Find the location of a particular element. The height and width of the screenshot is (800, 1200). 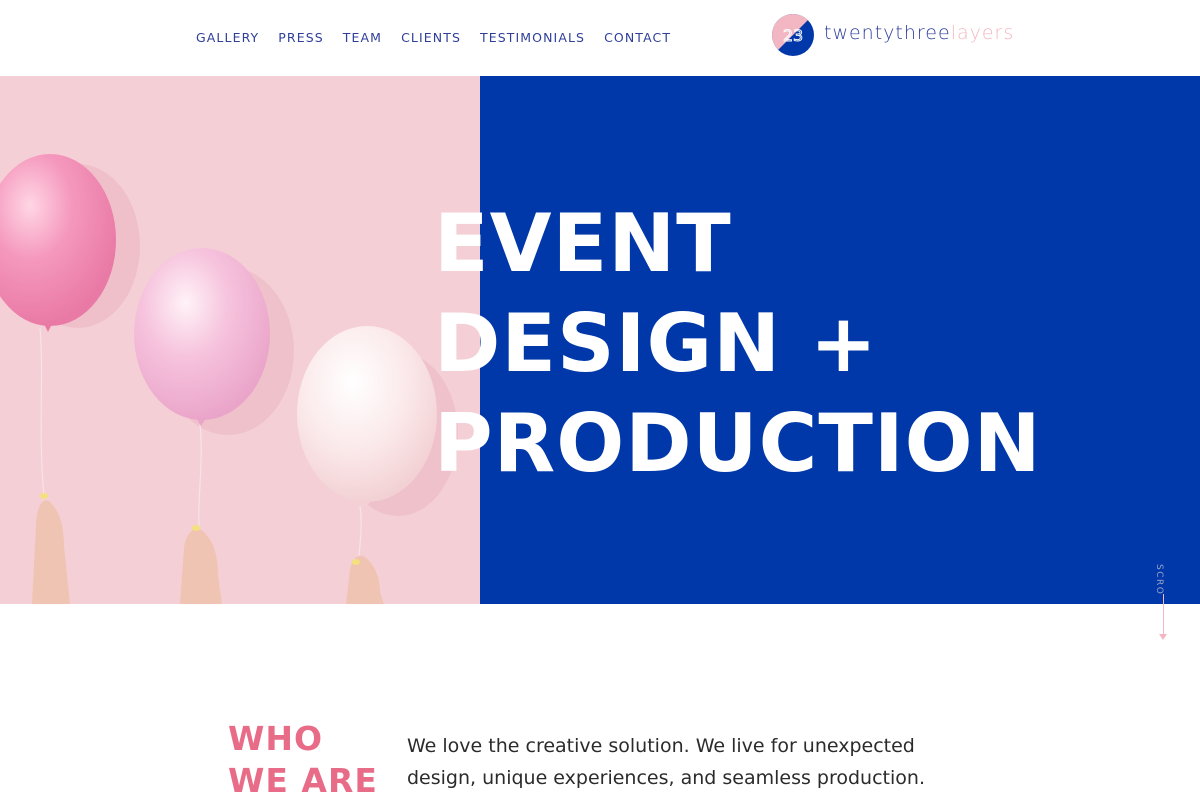

site-logo: 23 twentythreelayers is located at coordinates (893, 35).